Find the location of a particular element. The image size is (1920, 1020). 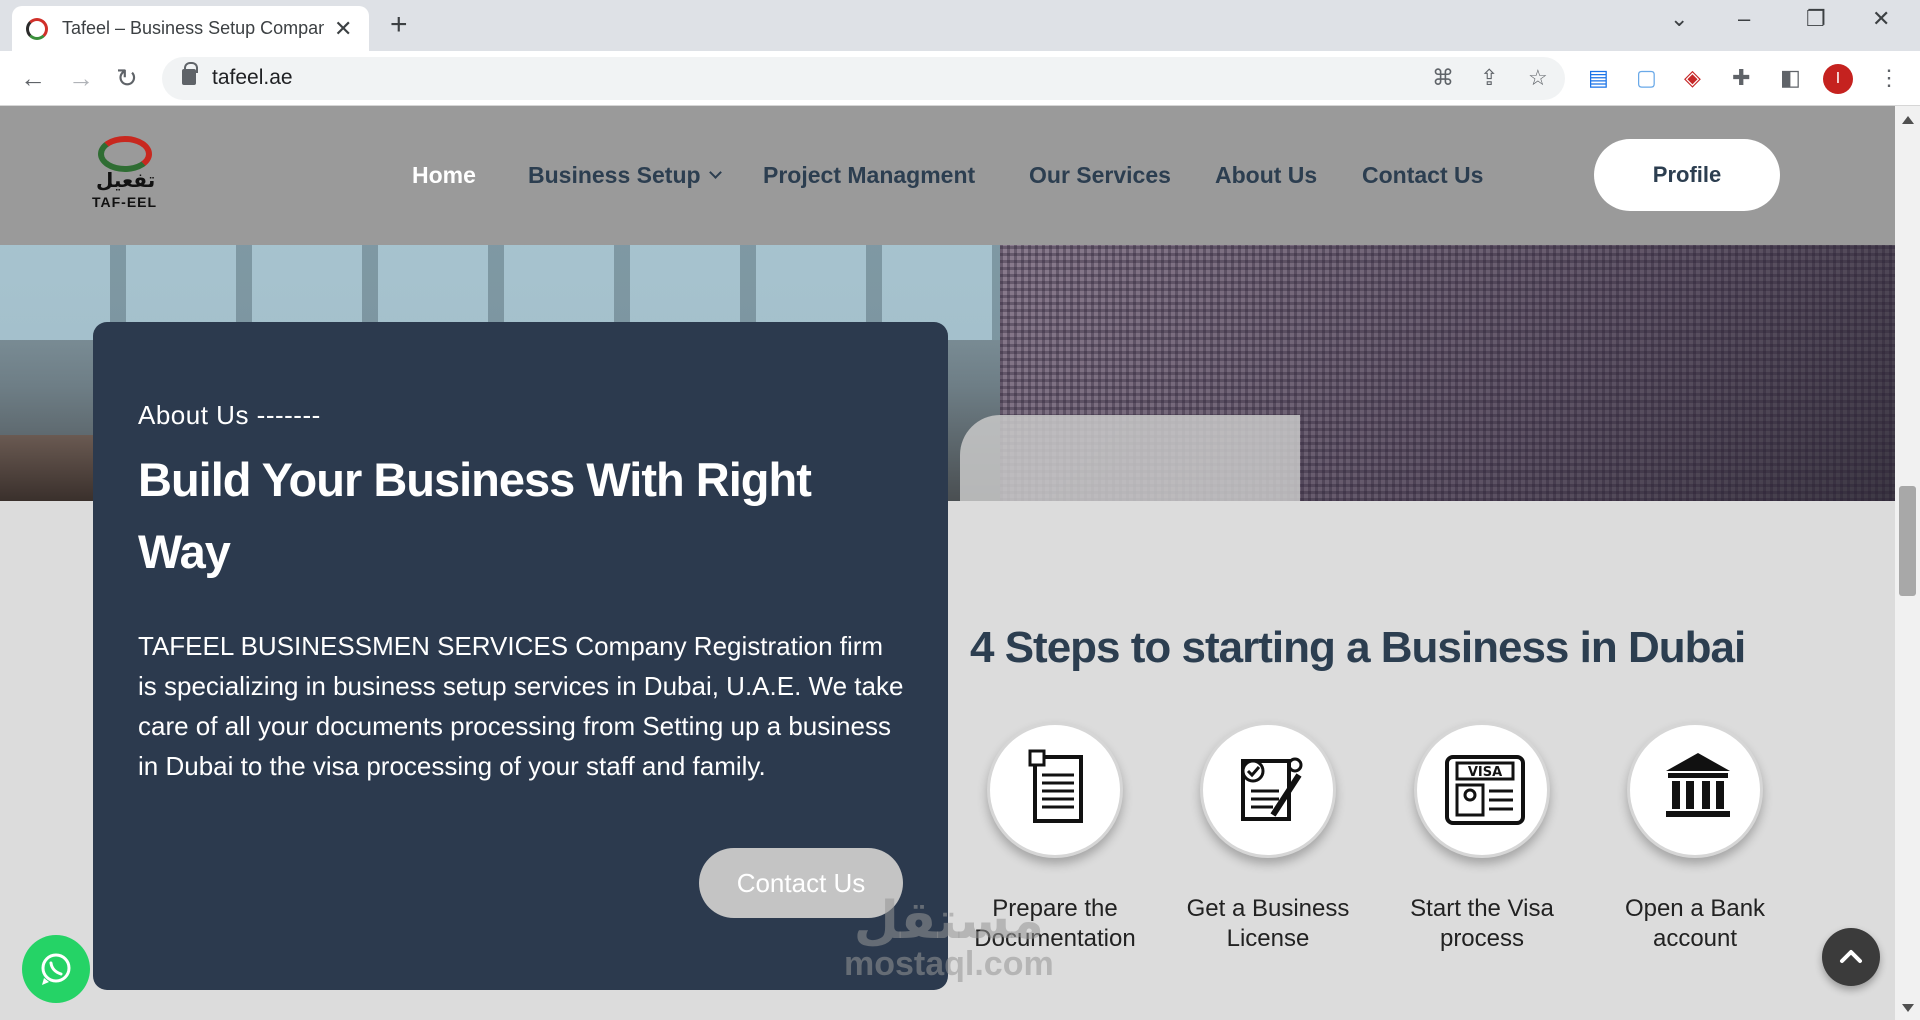

profile-avatar: I is located at coordinates (1838, 79).